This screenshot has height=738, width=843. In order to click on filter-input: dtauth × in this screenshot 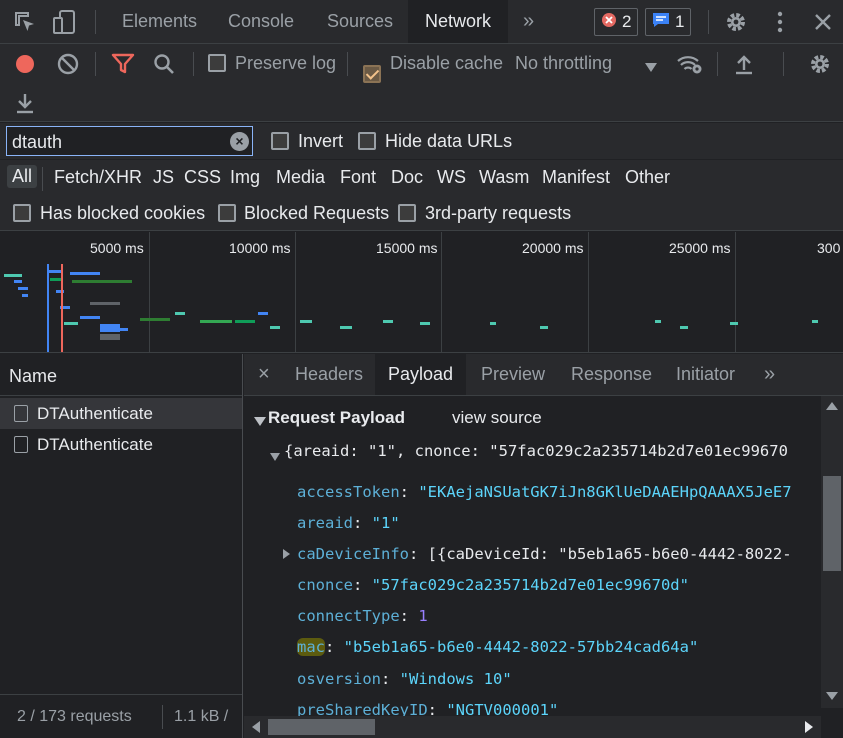, I will do `click(129, 141)`.